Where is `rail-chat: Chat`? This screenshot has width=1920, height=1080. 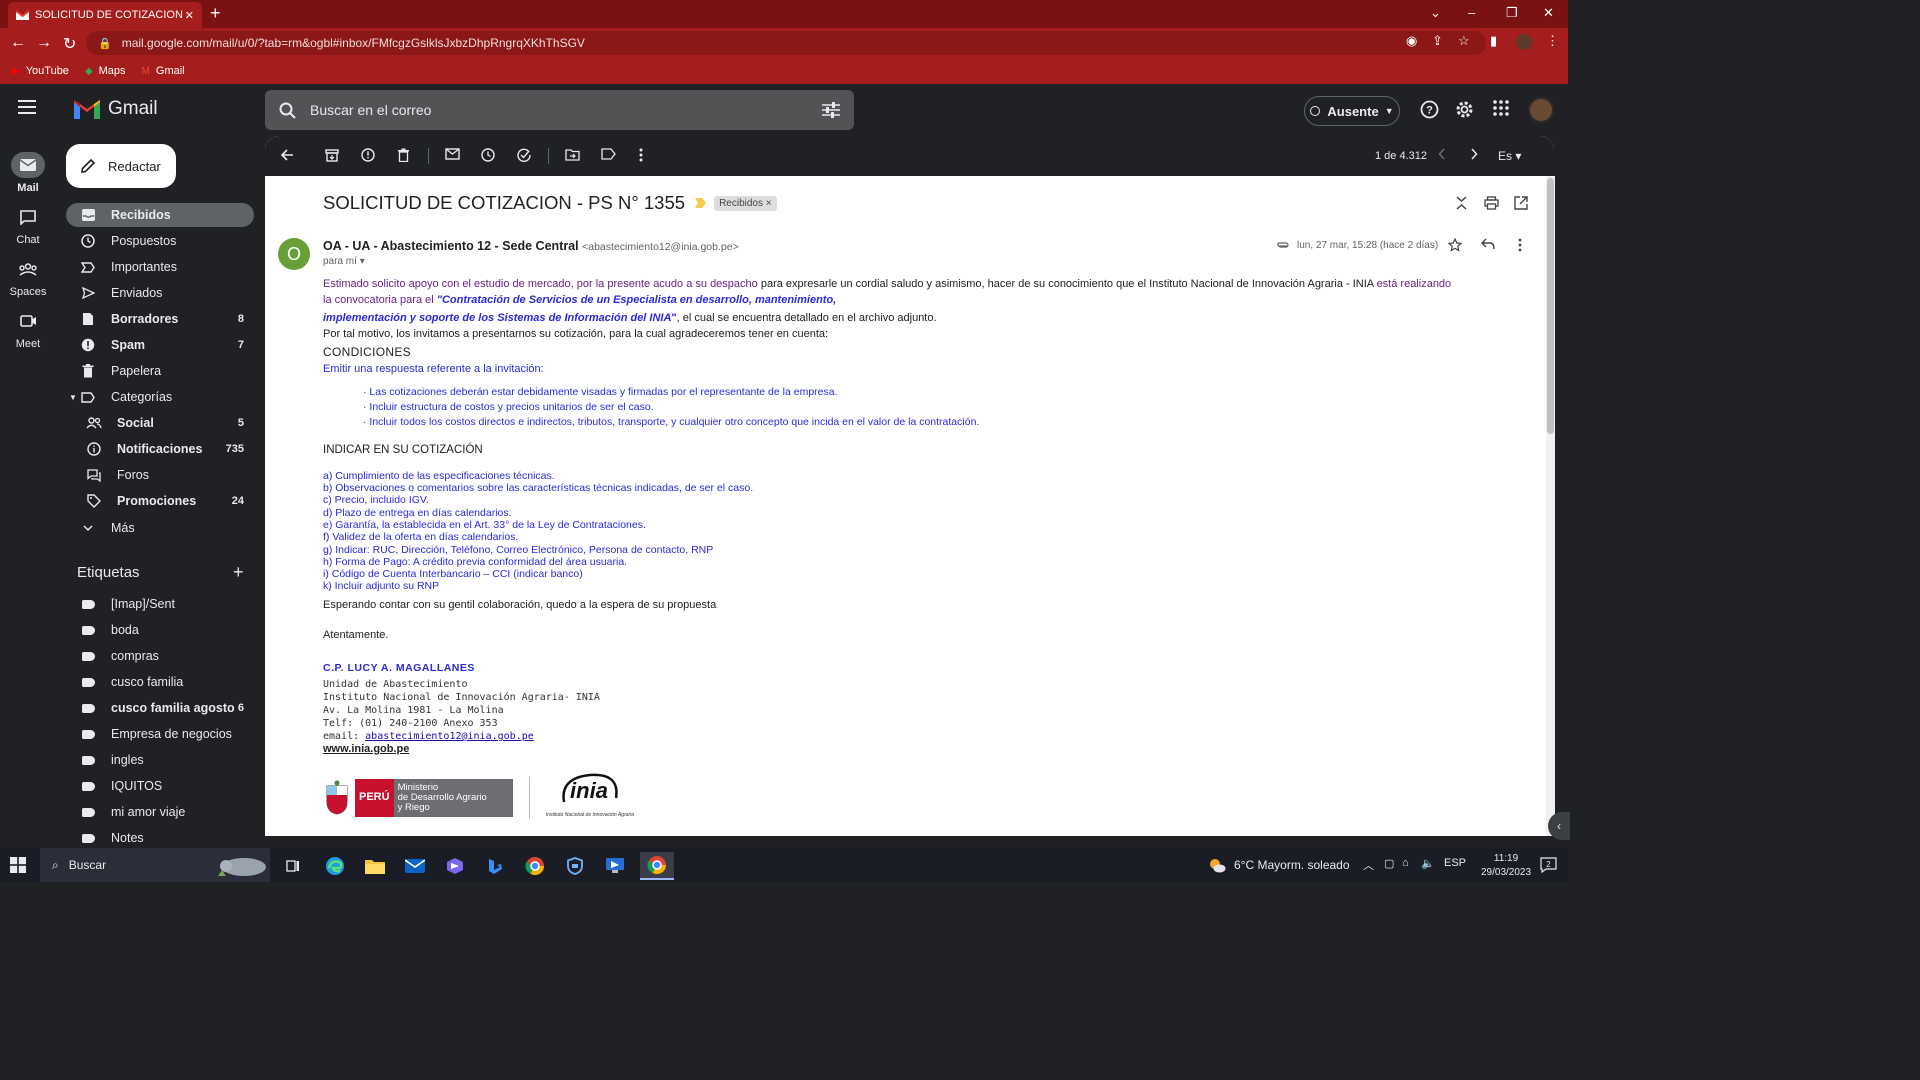 rail-chat: Chat is located at coordinates (28, 225).